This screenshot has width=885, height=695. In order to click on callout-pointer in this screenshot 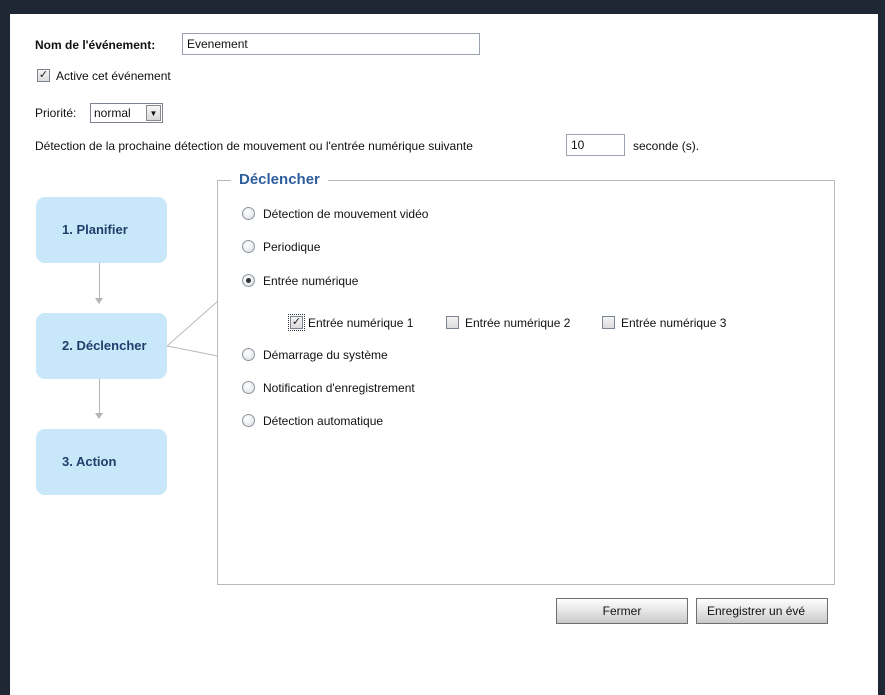, I will do `click(193, 328)`.